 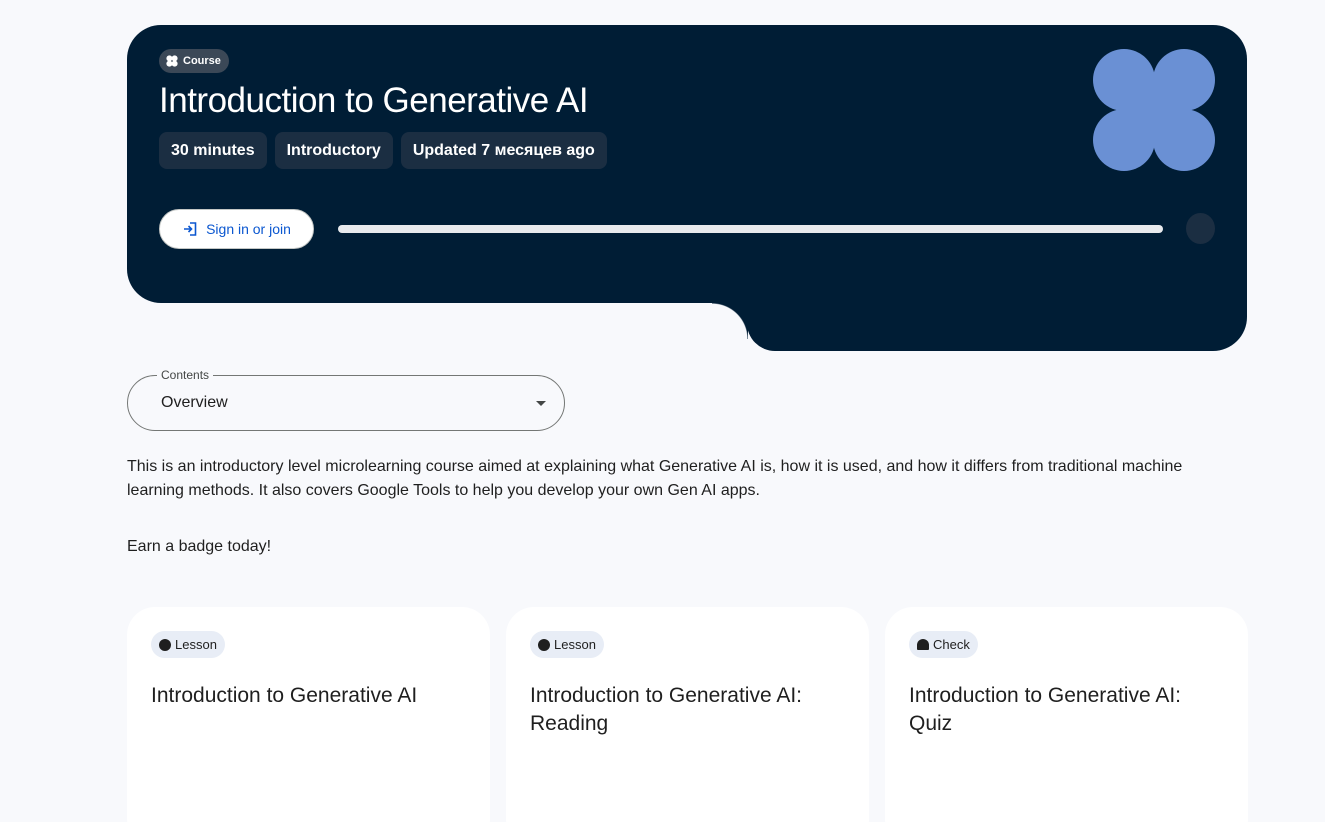 What do you see at coordinates (185, 375) in the screenshot?
I see `contents-legend: Contents` at bounding box center [185, 375].